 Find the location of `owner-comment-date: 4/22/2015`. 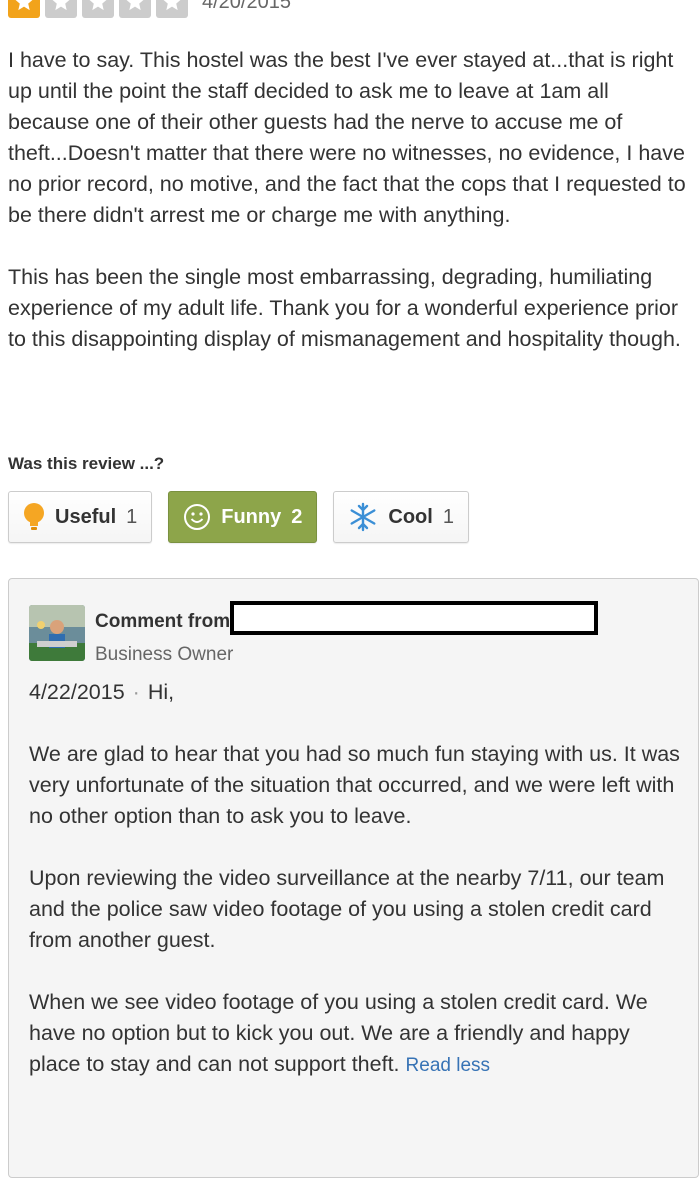

owner-comment-date: 4/22/2015 is located at coordinates (77, 692).